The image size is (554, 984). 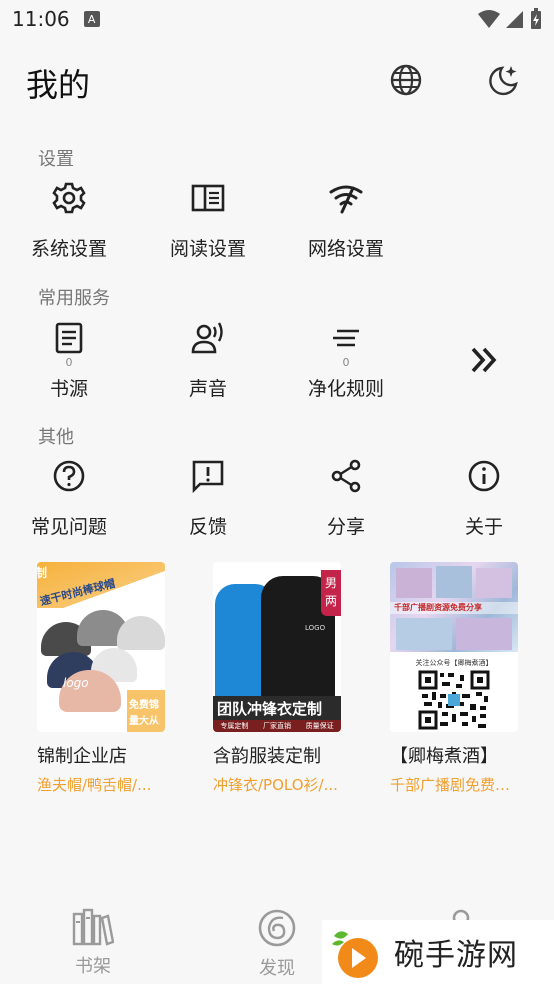 I want to click on ad-tag-2: 厂家直销, so click(x=276, y=726).